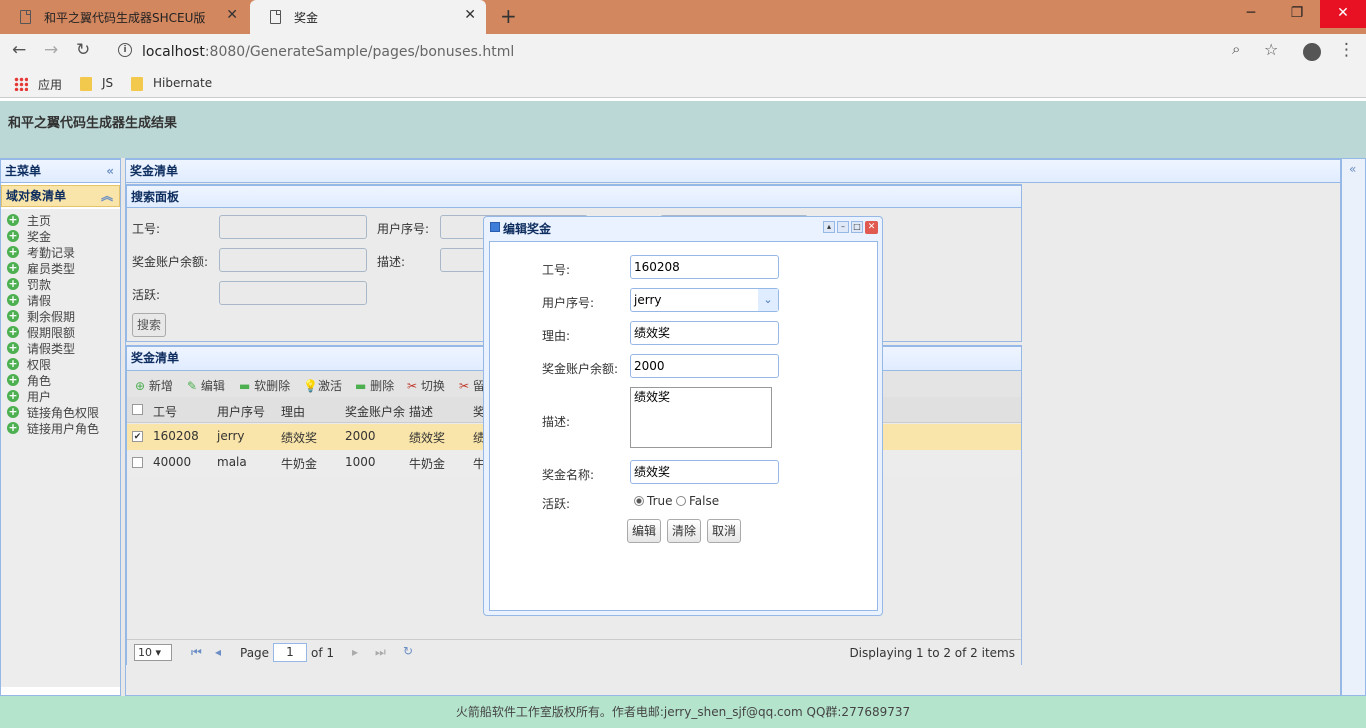  I want to click on refresh-icon: ↻, so click(408, 651).